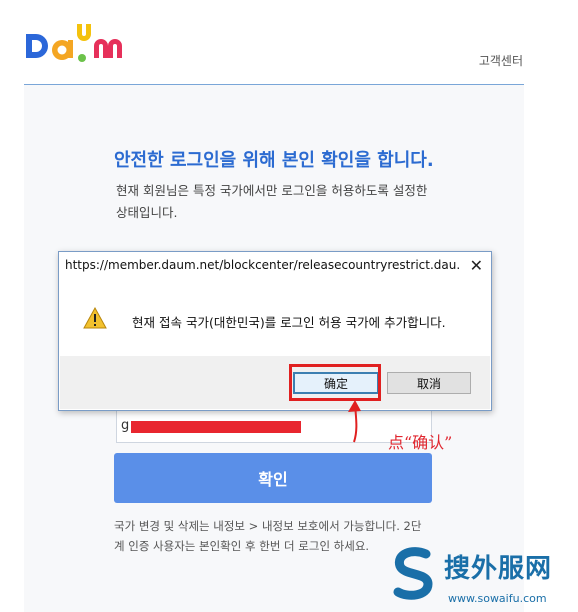 The height and width of the screenshot is (612, 578). Describe the element at coordinates (216, 427) in the screenshot. I see `redaction-bar` at that location.